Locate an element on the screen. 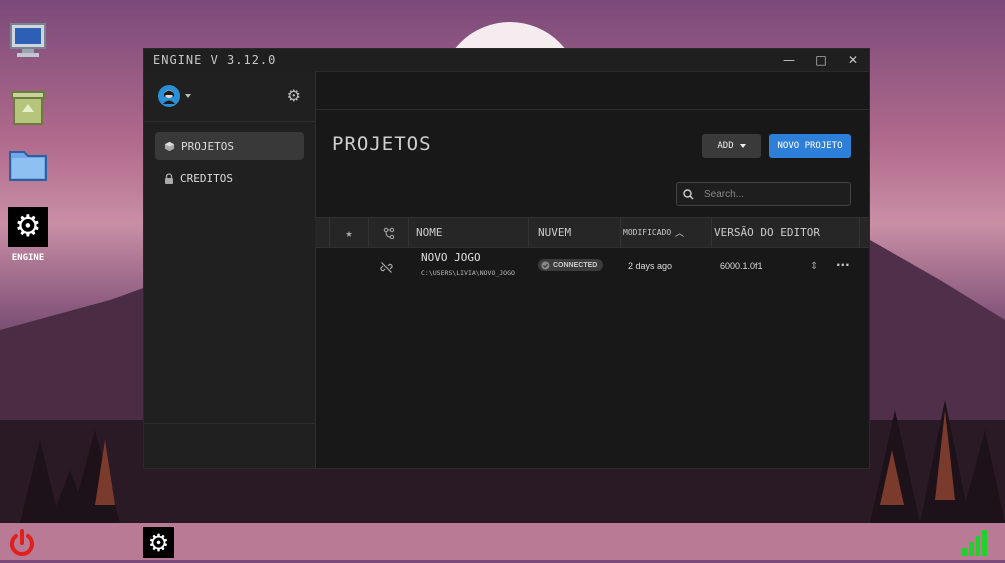 The image size is (1005, 563). window-titlebar: ENGINE V 3.12.0 — □ ✕ is located at coordinates (506, 60).